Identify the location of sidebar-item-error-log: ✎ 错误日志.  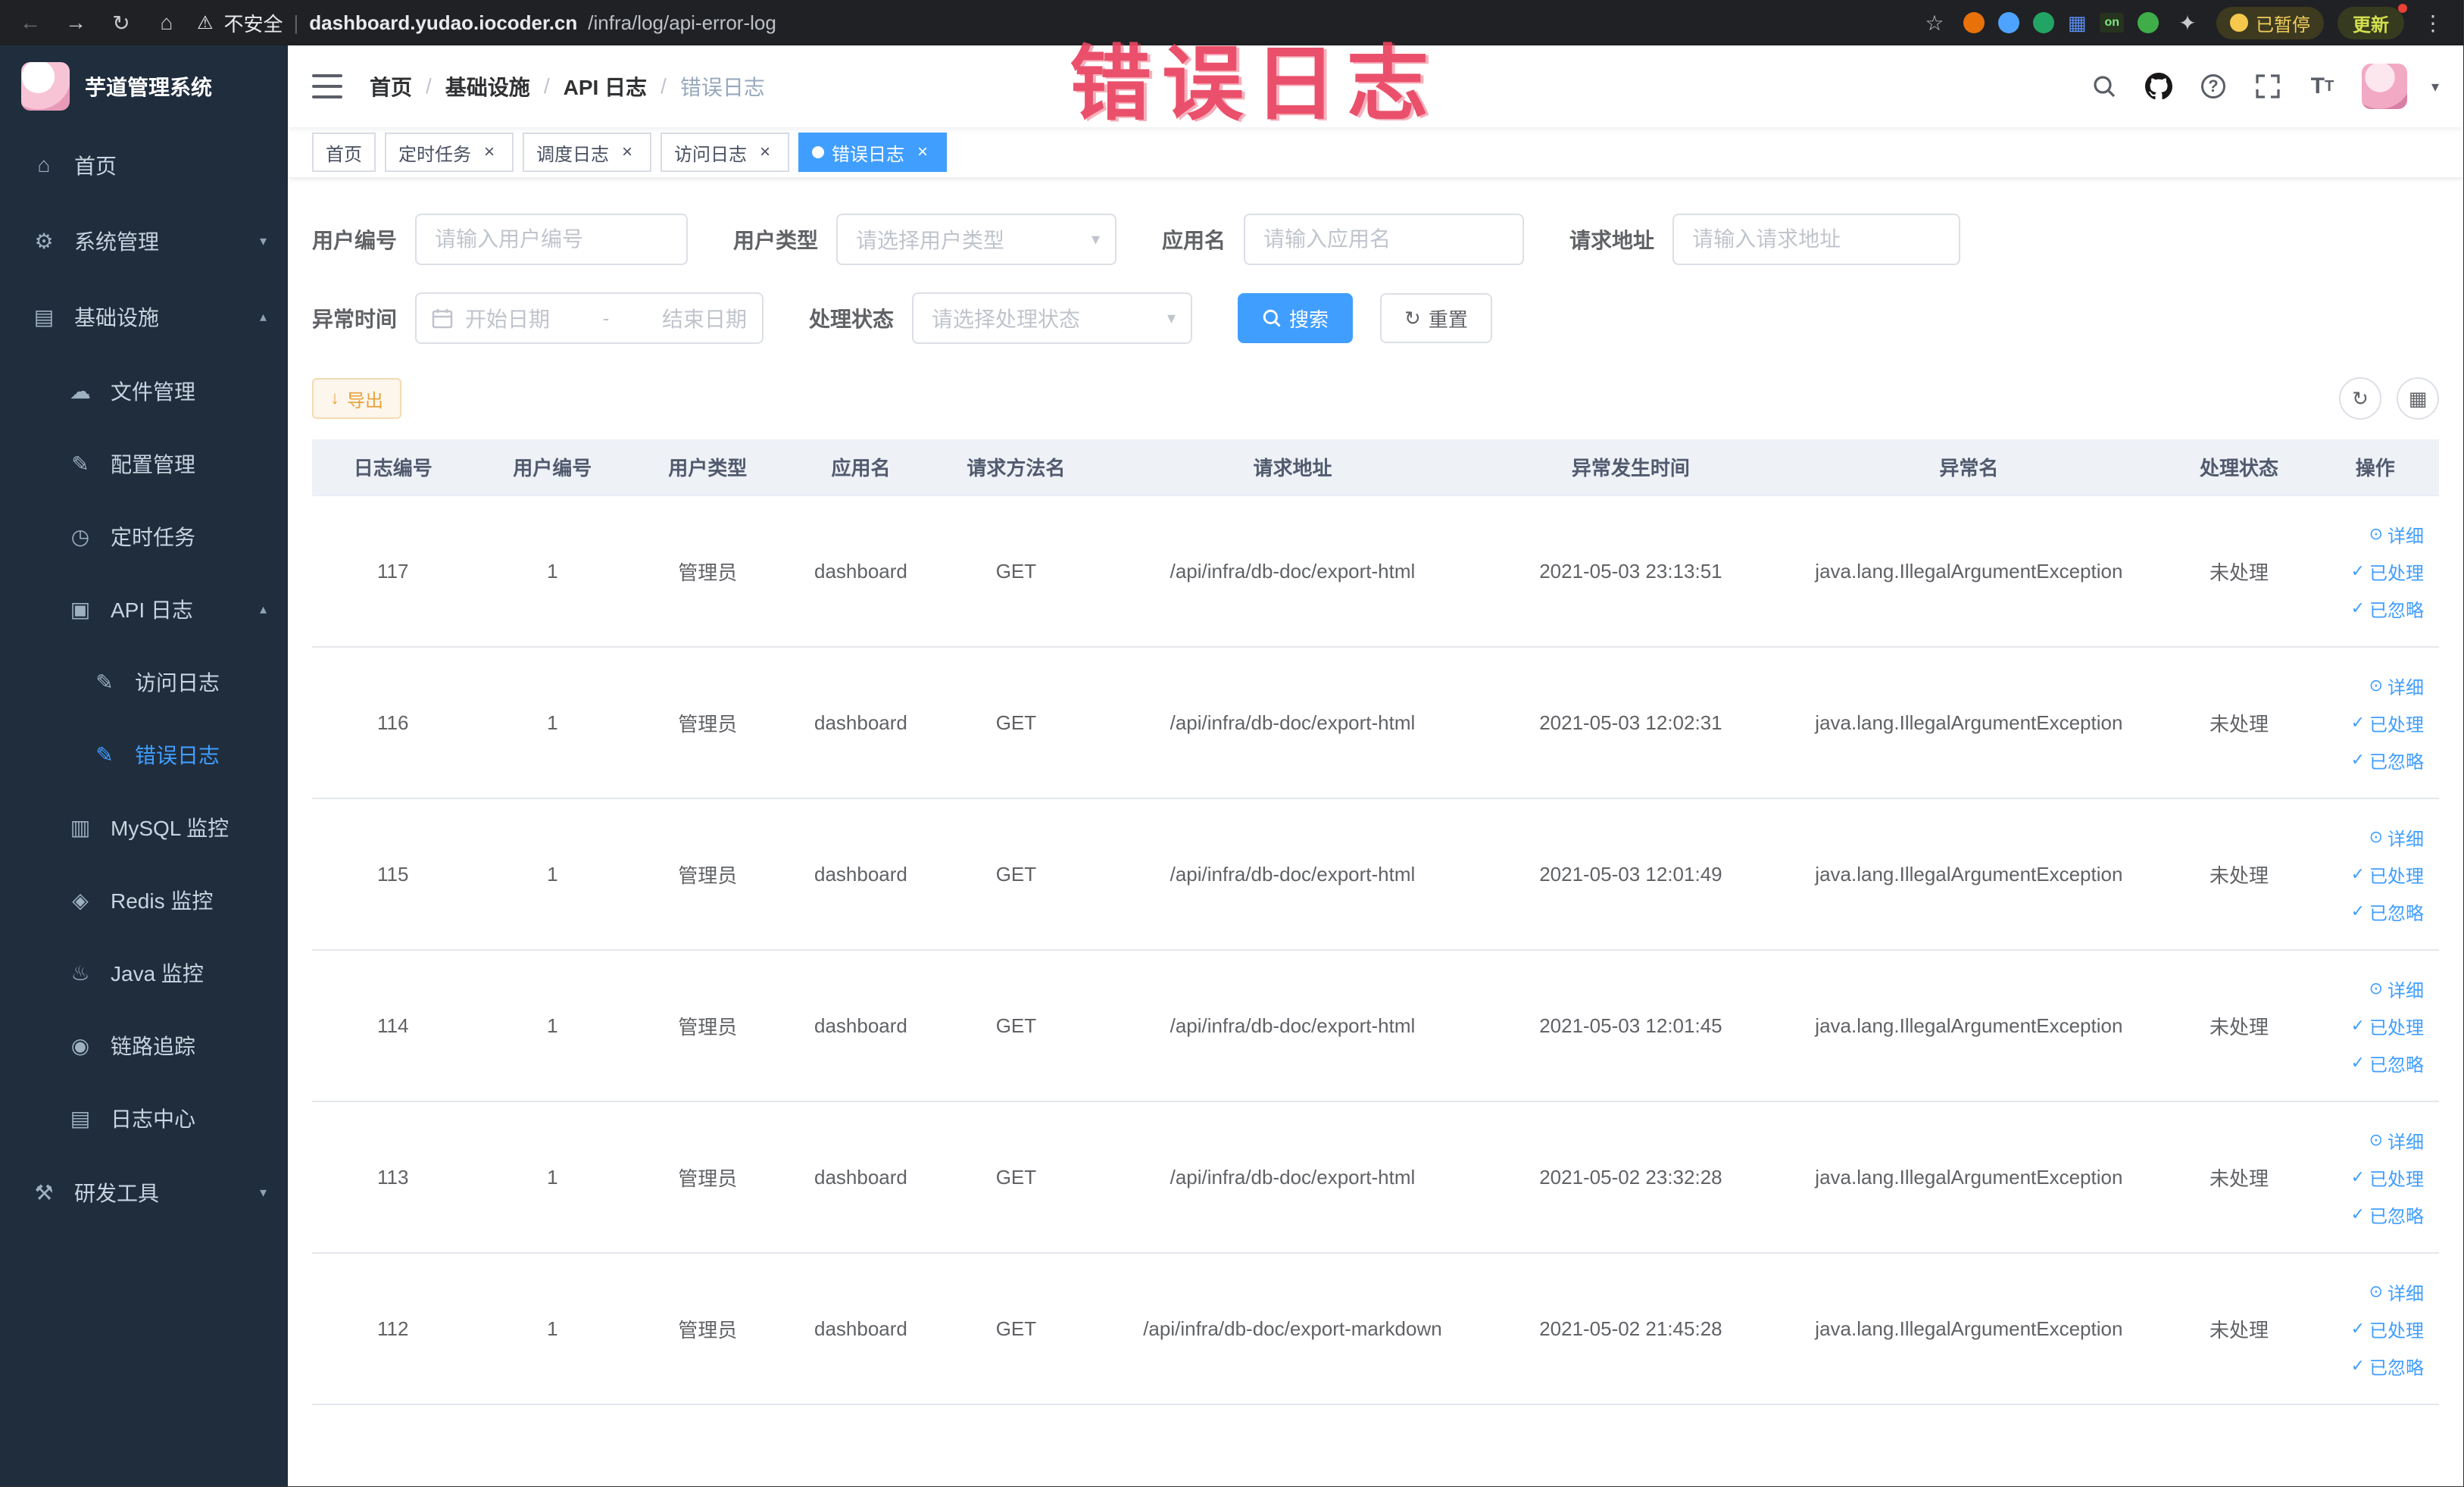
(144, 754).